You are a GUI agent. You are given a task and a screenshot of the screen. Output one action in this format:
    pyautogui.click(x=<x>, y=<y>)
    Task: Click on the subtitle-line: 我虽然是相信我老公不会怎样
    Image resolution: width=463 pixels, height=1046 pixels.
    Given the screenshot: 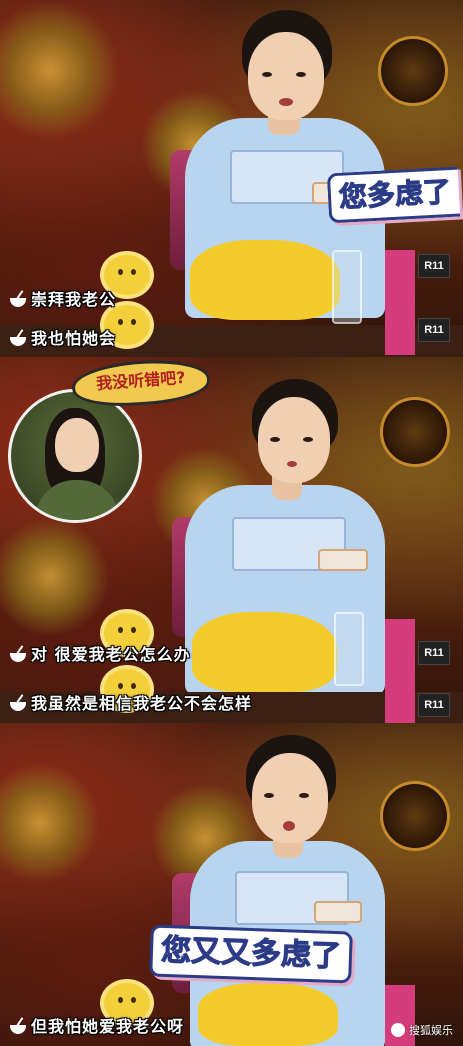 What is the action you would take?
    pyautogui.click(x=131, y=702)
    